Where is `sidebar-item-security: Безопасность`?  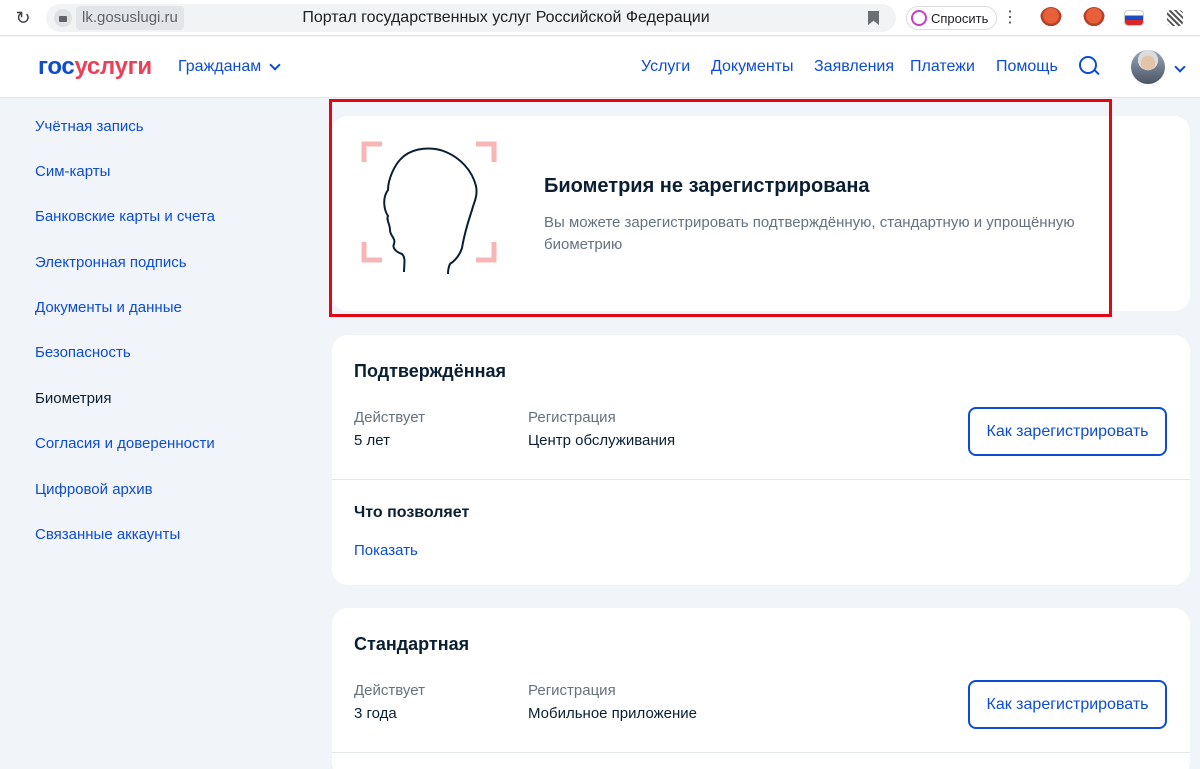 sidebar-item-security: Безопасность is located at coordinates (83, 353).